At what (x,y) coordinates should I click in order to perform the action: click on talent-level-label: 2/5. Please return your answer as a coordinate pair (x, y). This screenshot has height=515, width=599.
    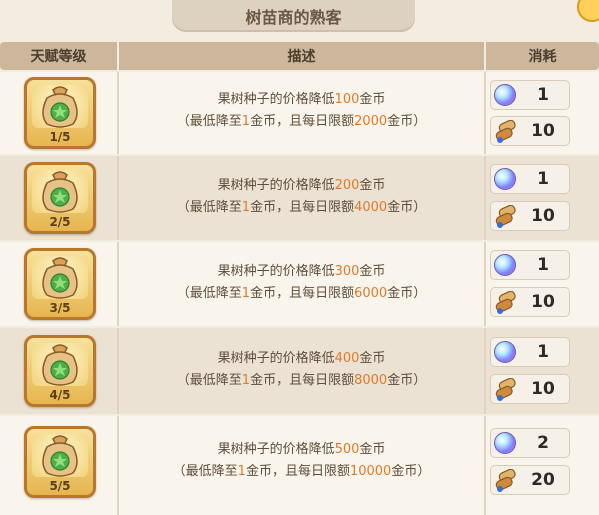
    Looking at the image, I should click on (60, 222).